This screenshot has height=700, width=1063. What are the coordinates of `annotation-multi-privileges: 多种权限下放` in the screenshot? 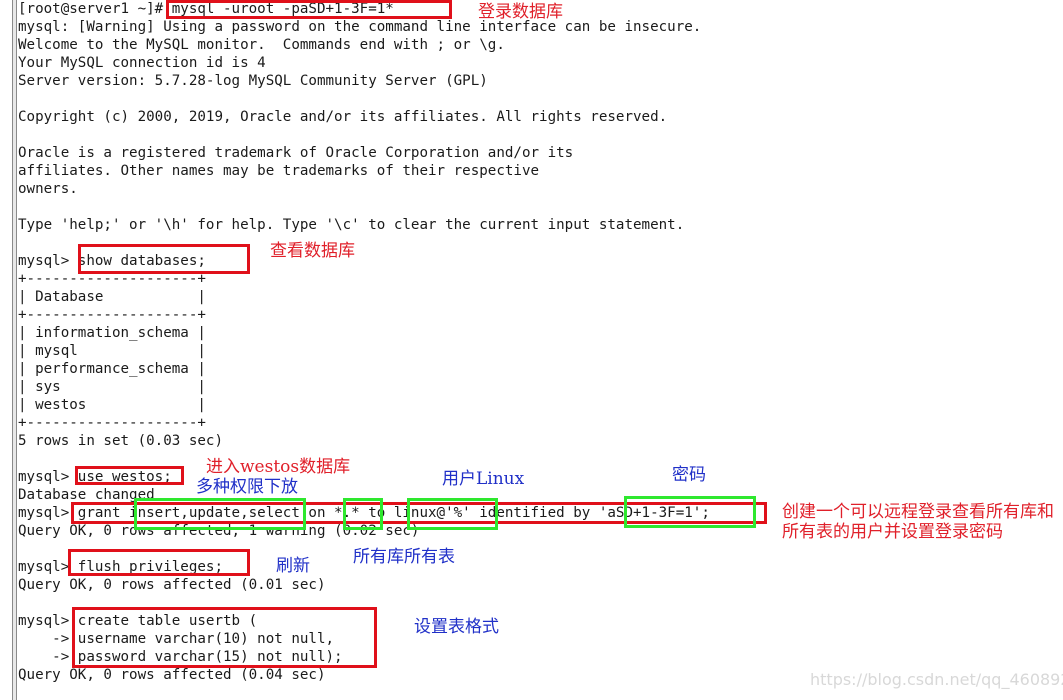 It's located at (247, 487).